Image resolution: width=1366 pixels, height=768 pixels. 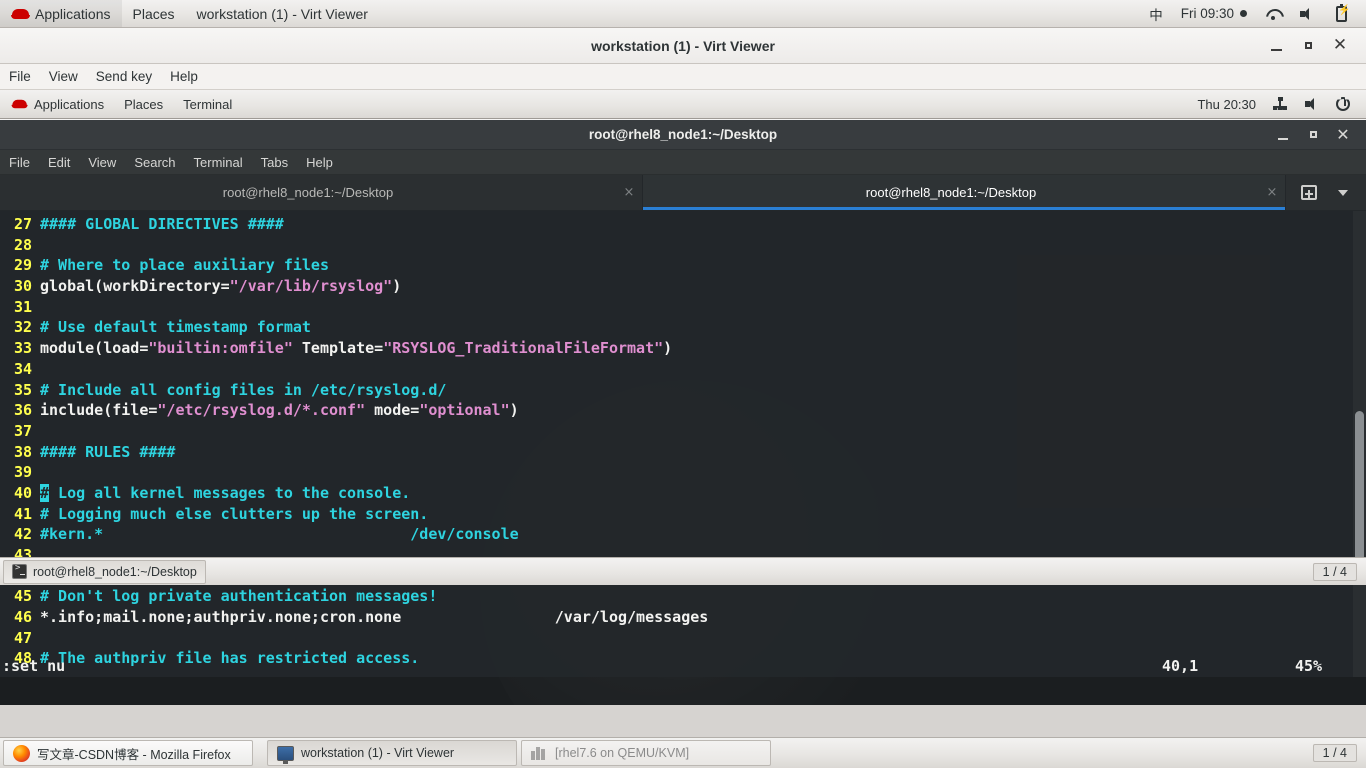 I want to click on host-workspace-indicator: 1 / 4, so click(x=1334, y=753).